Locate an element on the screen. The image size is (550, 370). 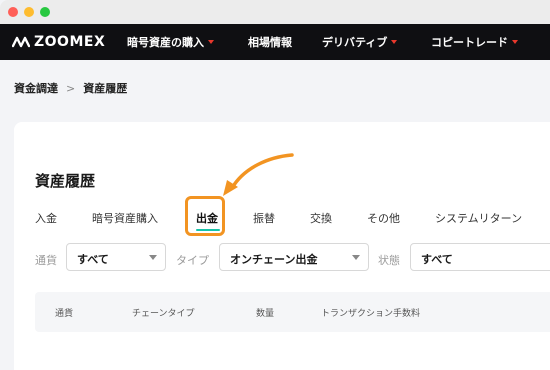
nav-item-copy-trade: コピートレード is located at coordinates (474, 42).